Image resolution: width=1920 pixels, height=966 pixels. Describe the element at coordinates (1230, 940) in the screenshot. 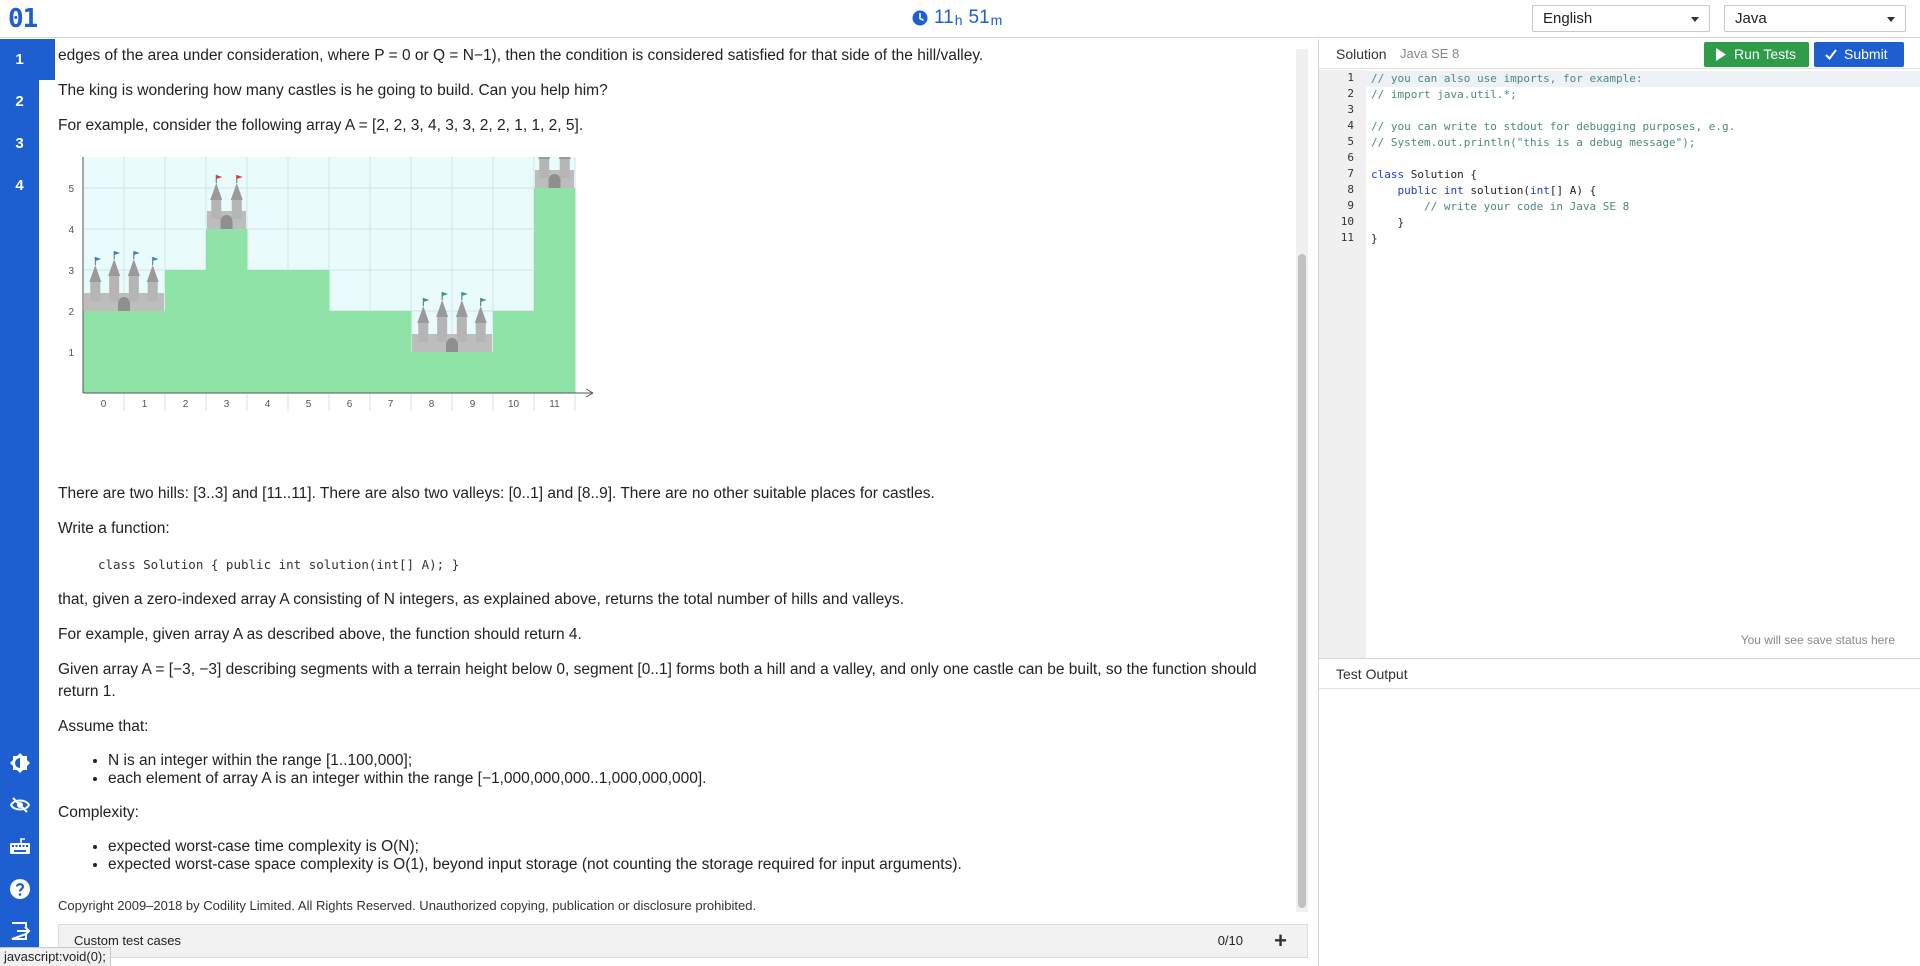

I see `custom-test-cases-count: 0/10` at that location.